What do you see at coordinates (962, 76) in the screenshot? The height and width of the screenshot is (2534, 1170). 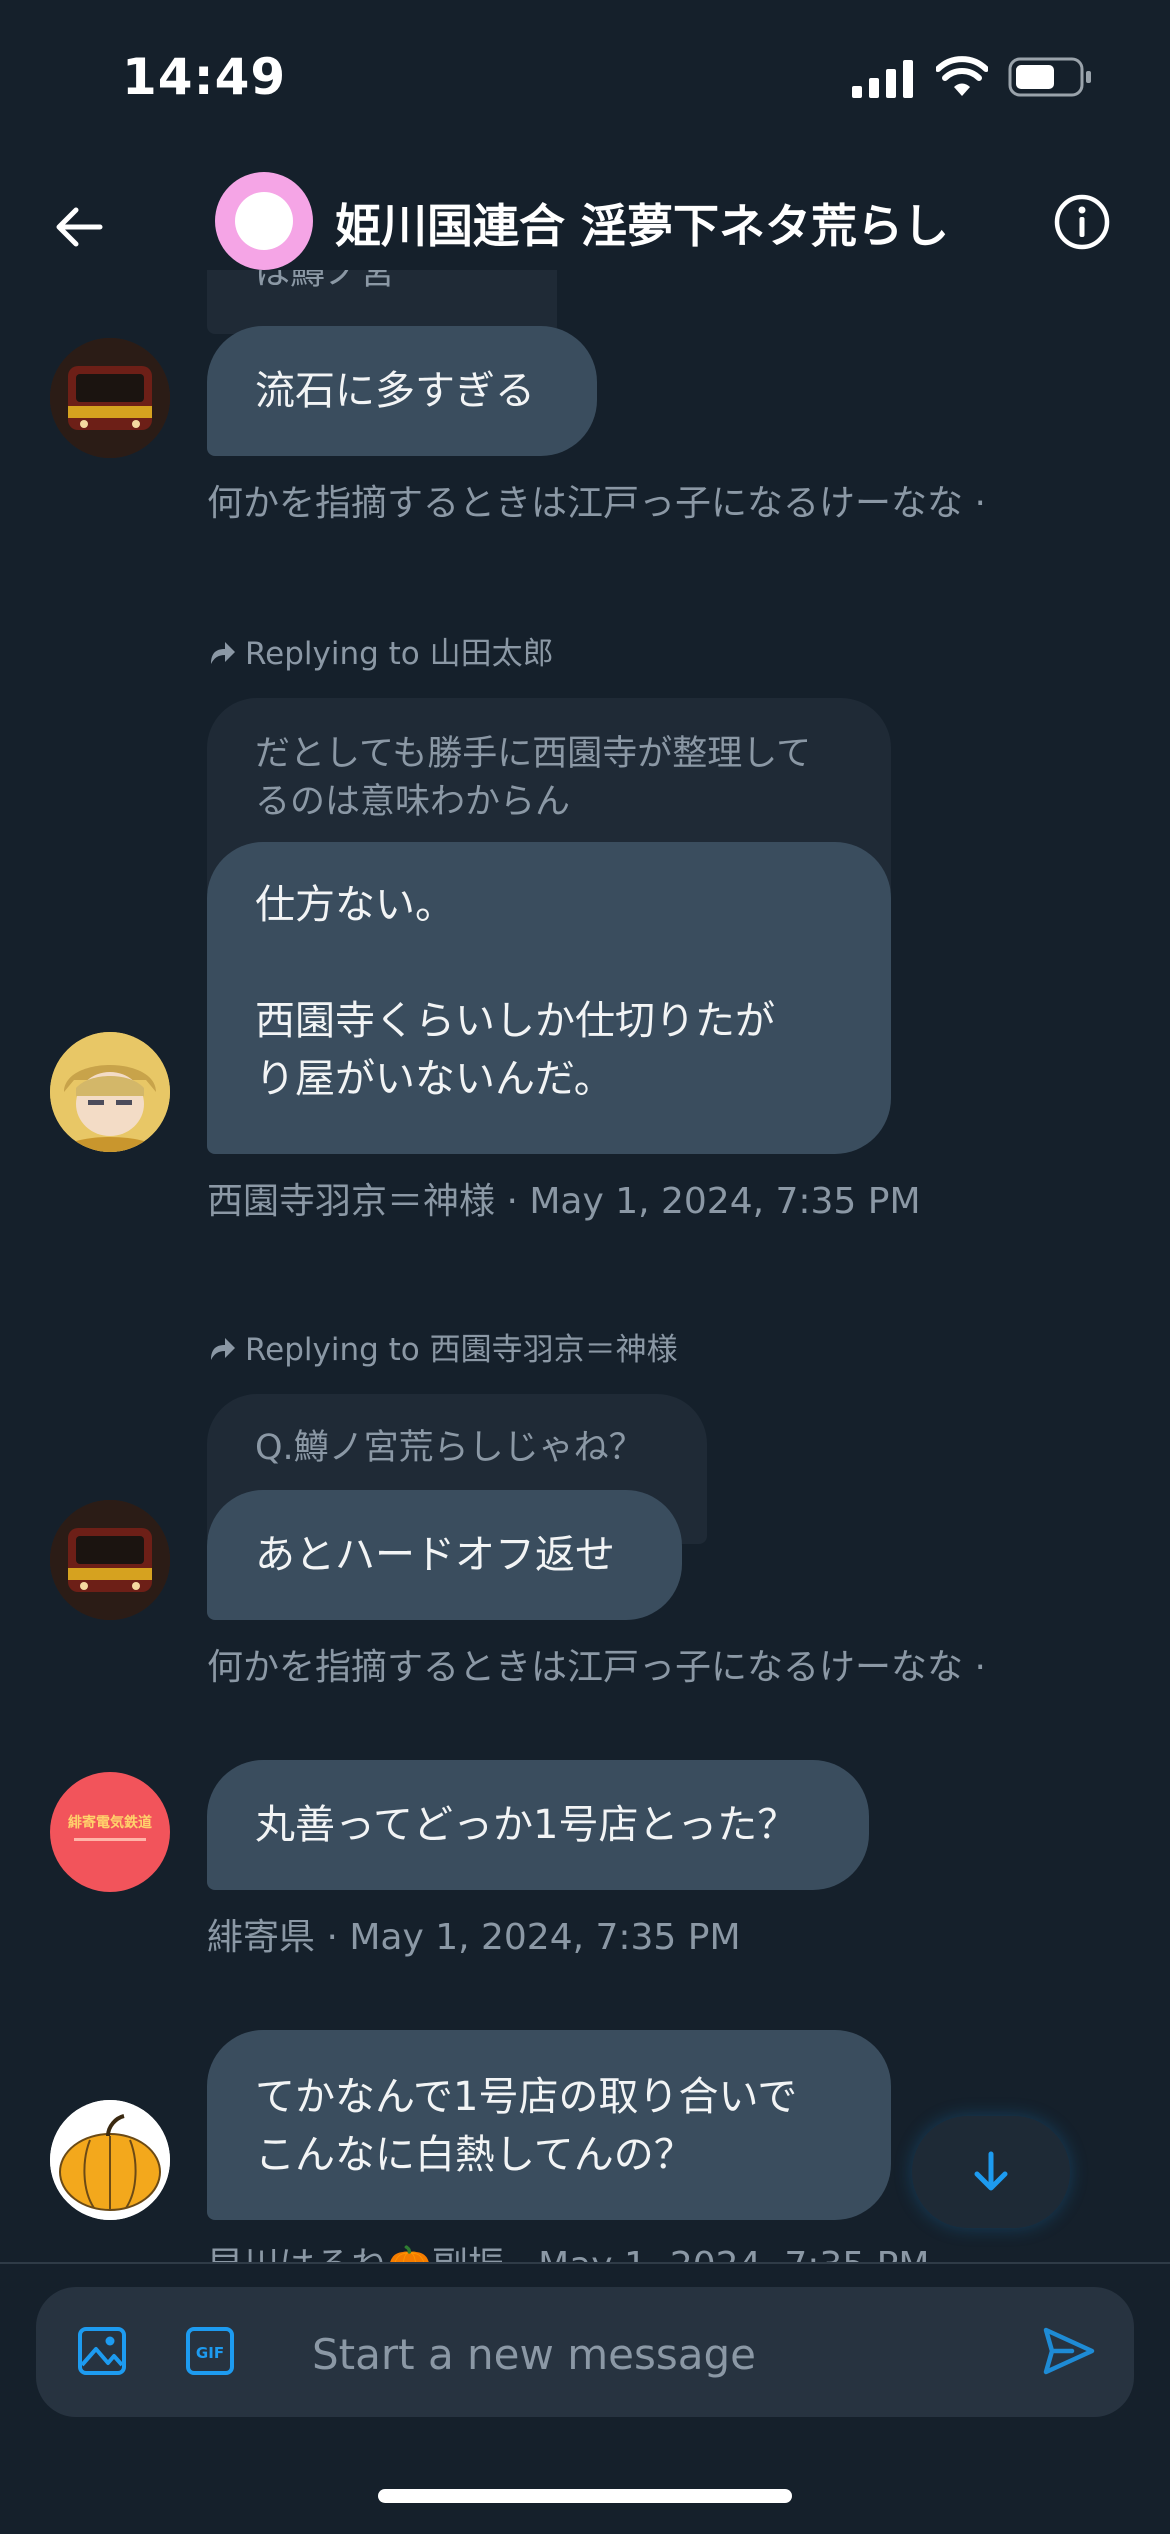 I see `wifi-icon` at bounding box center [962, 76].